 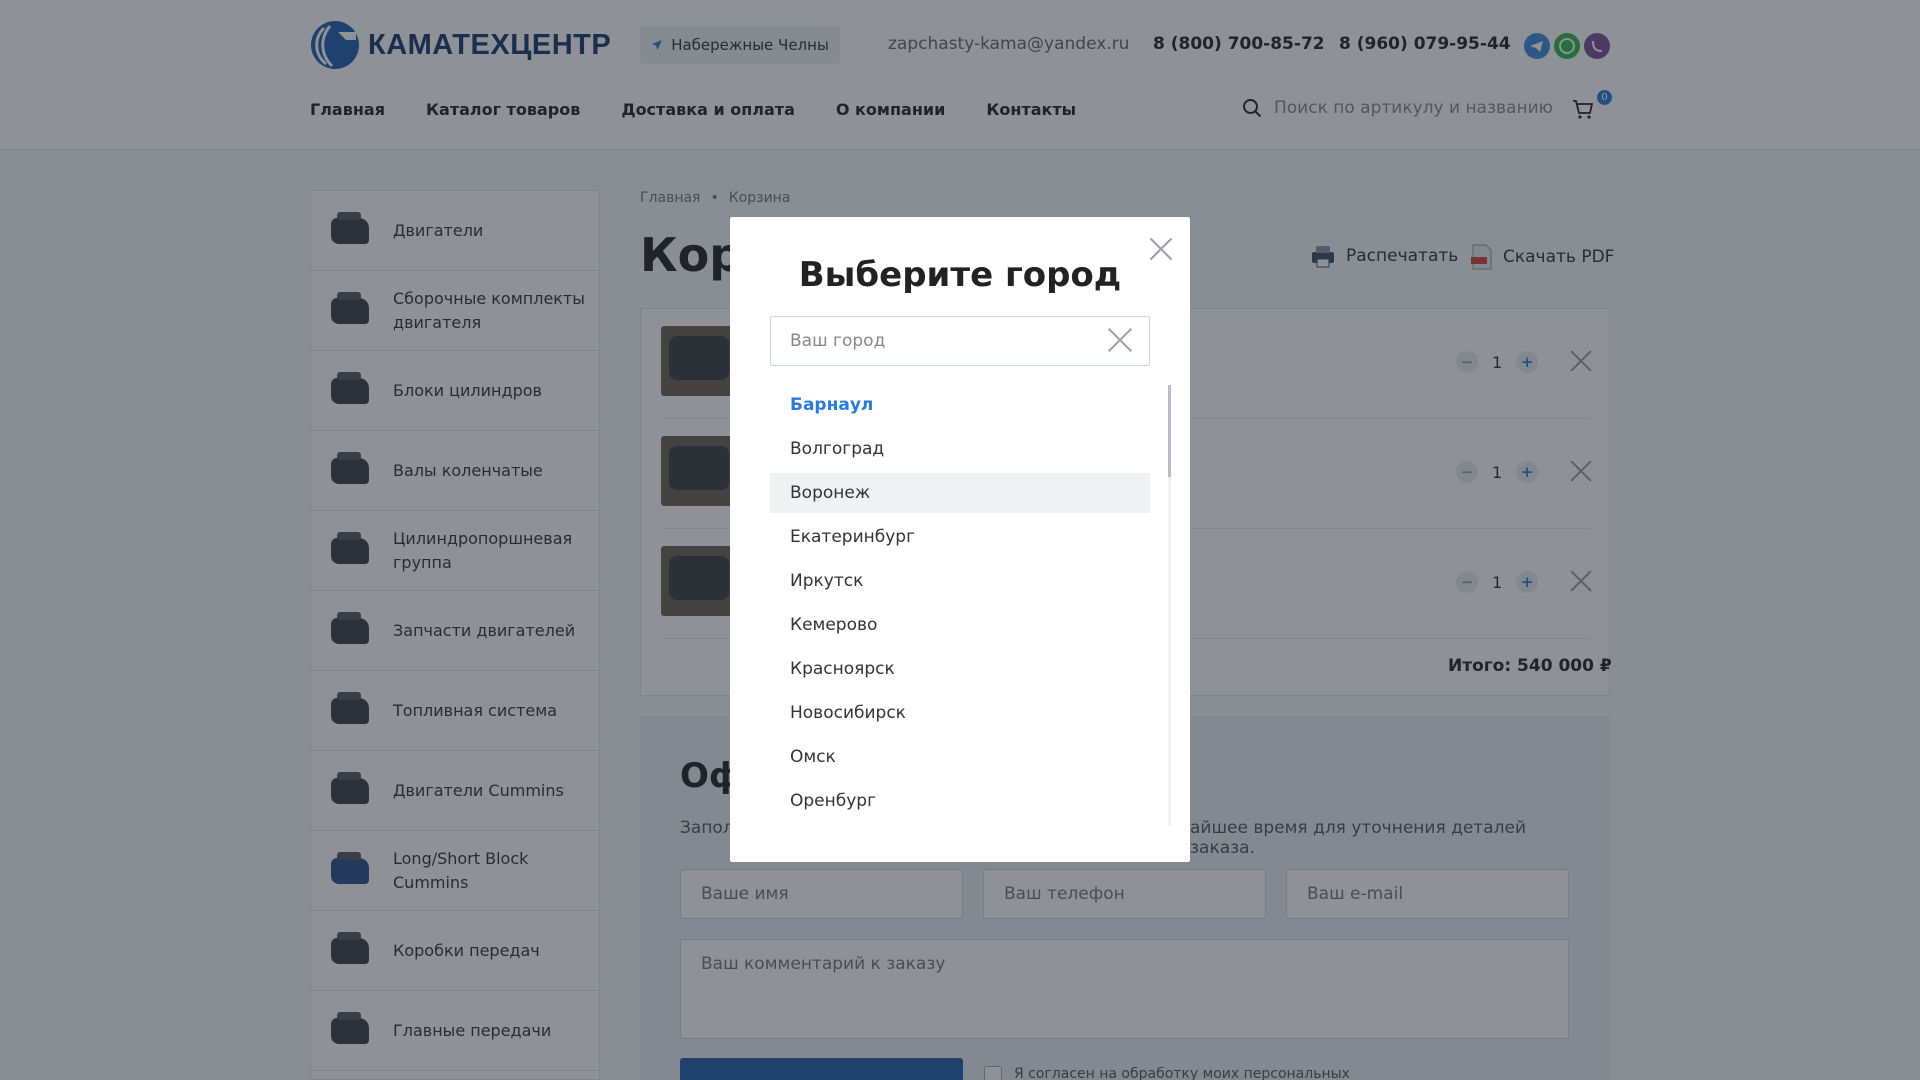 What do you see at coordinates (960, 669) in the screenshot?
I see `city-option-krasnoyarsk: Красноярск` at bounding box center [960, 669].